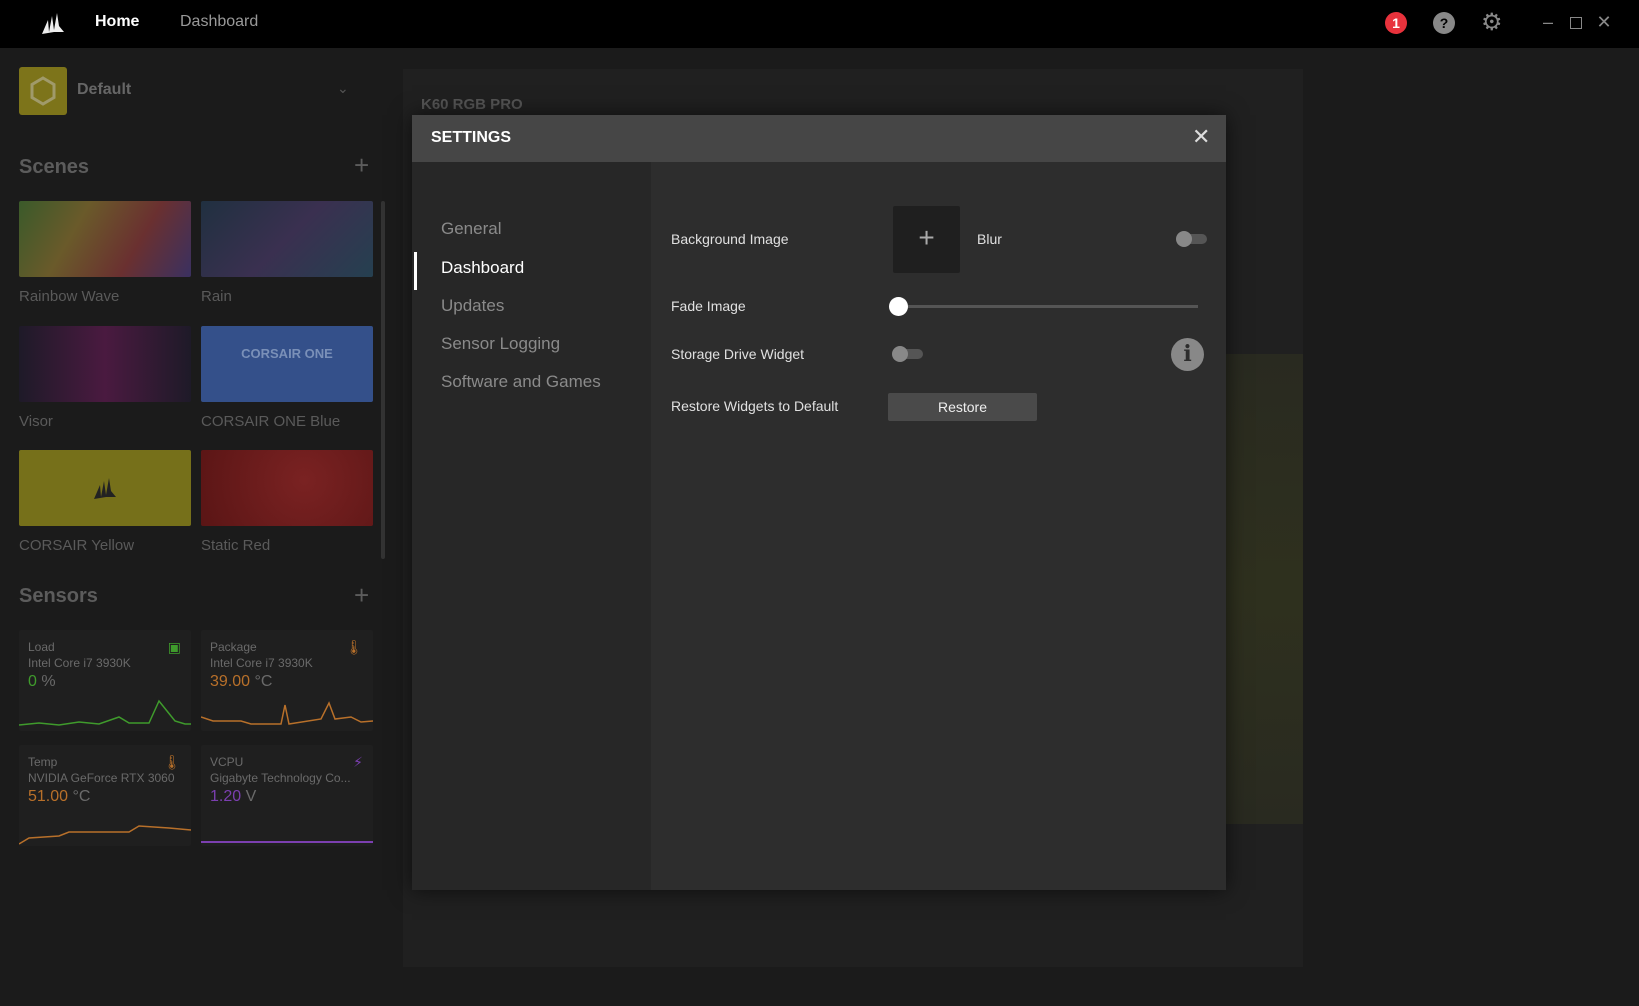  I want to click on sensor-card-package: Package Intel Core i7 3930K 39.00 °C 🌡, so click(287, 680).